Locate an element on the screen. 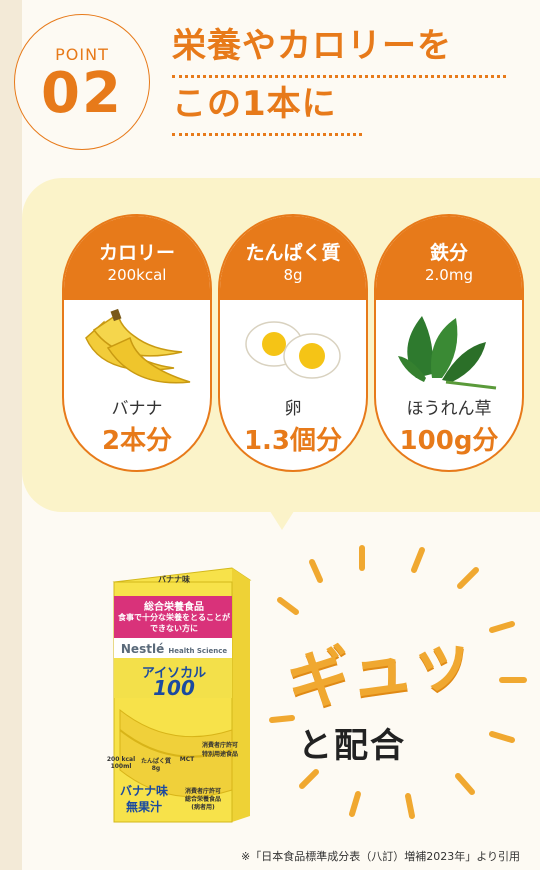 Image resolution: width=540 pixels, height=870 pixels. egg-icon is located at coordinates (293, 350).